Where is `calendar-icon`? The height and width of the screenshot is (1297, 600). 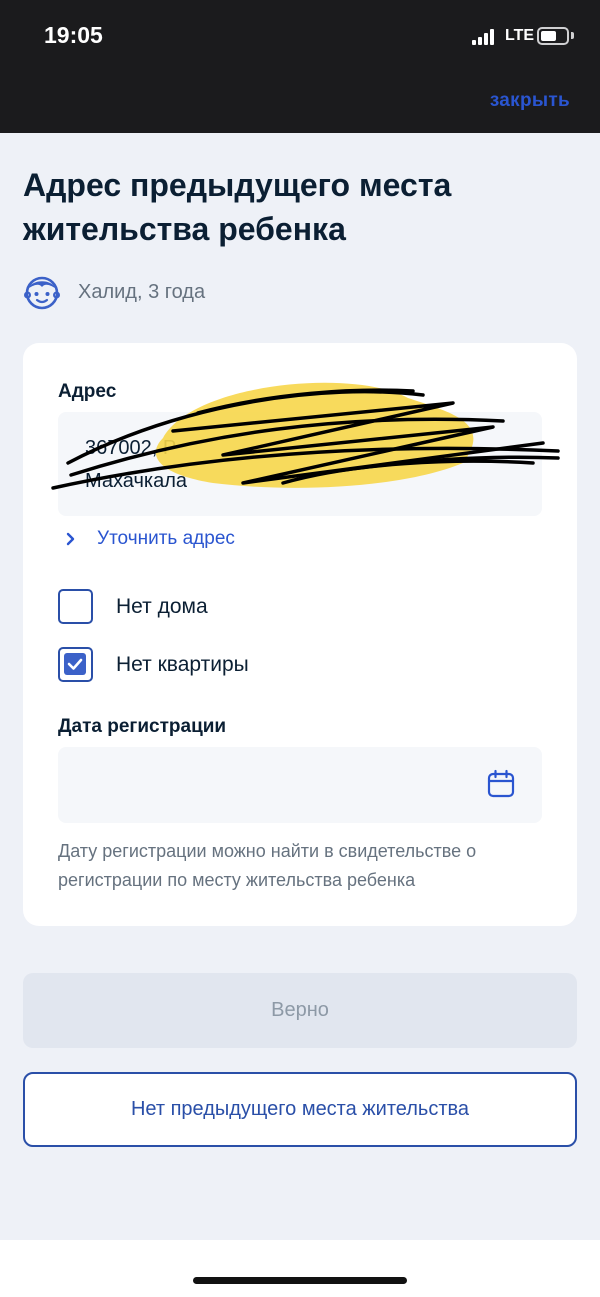 calendar-icon is located at coordinates (501, 784).